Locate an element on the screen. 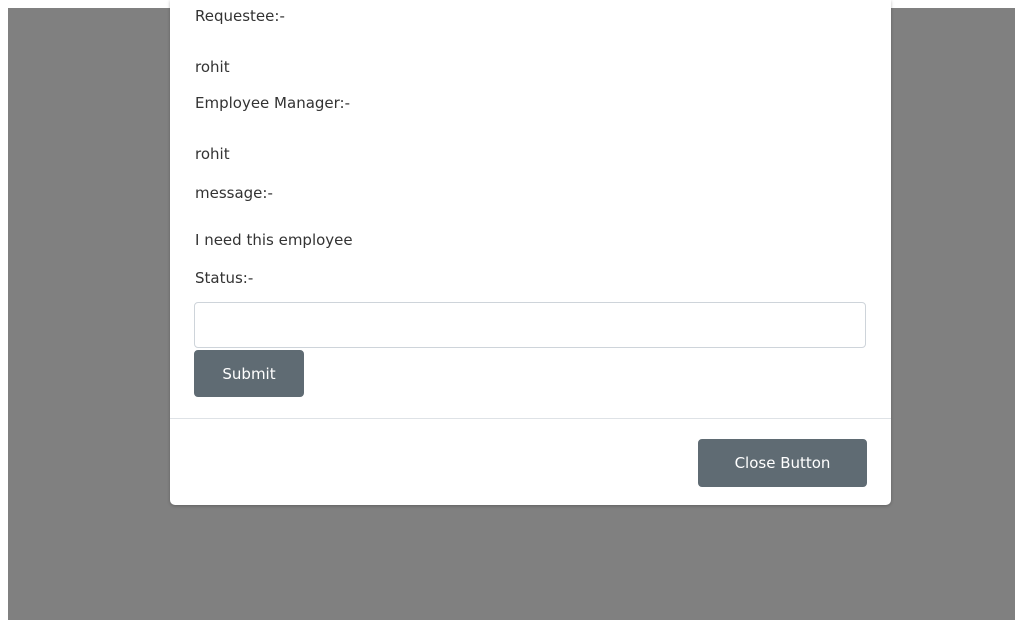 This screenshot has height=620, width=1015. close-button: Close Button is located at coordinates (782, 463).